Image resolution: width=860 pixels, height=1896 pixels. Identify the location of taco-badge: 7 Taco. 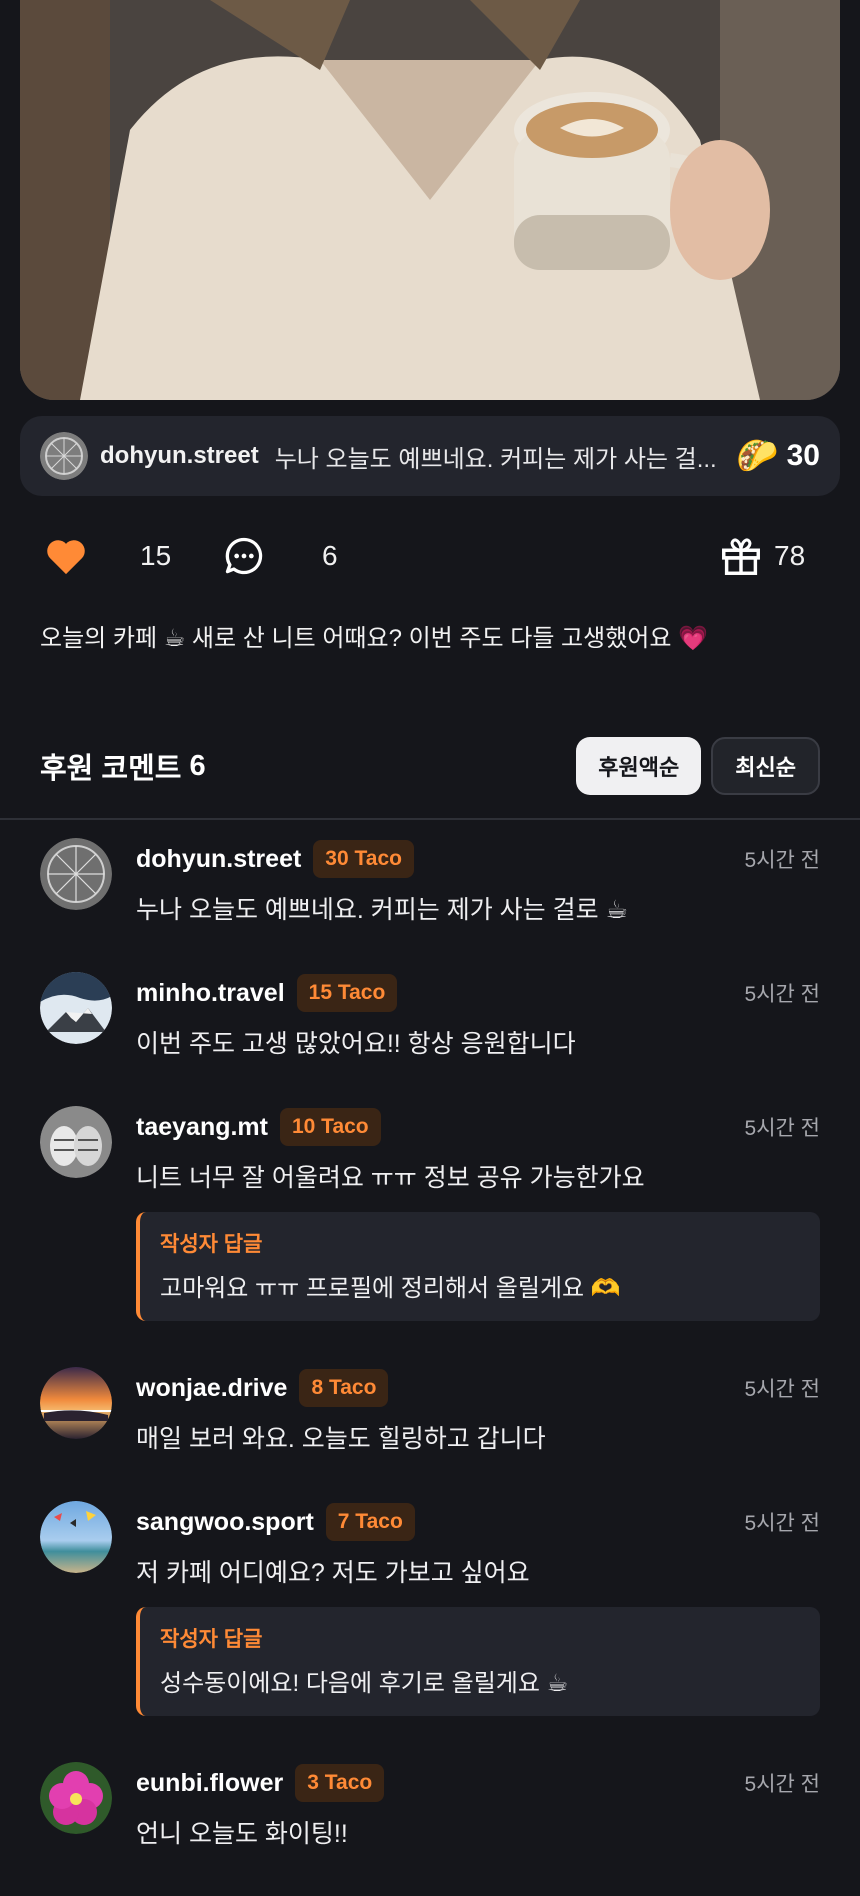
(370, 1522).